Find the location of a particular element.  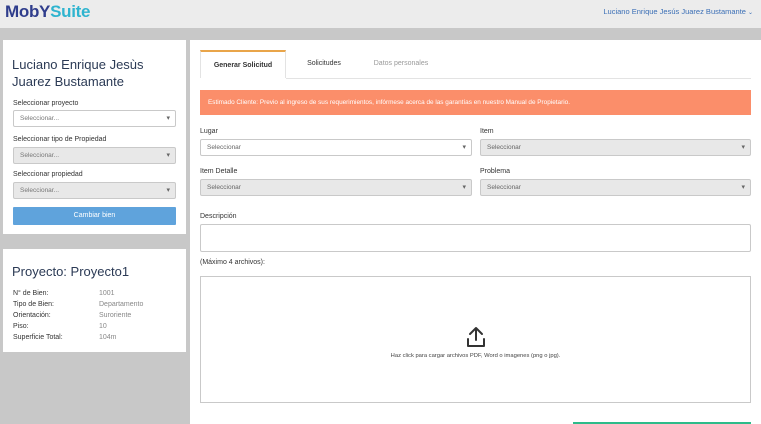

property-number-key: N° de Bien: is located at coordinates (31, 293).